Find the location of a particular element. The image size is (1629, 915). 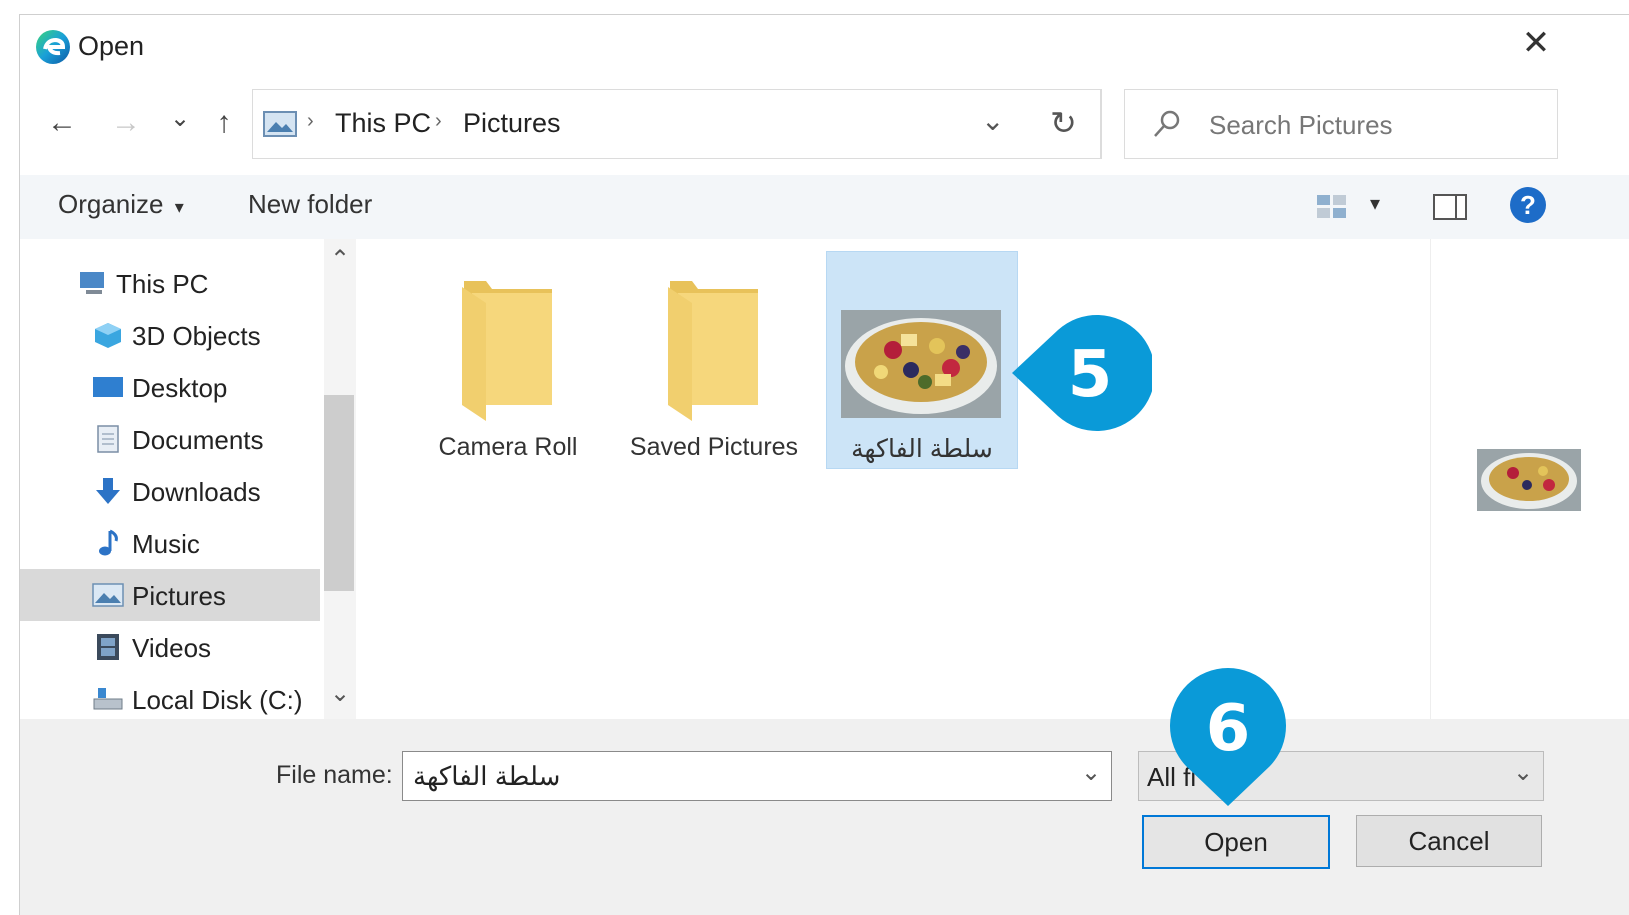

callout-number: 5 is located at coordinates (1090, 375).